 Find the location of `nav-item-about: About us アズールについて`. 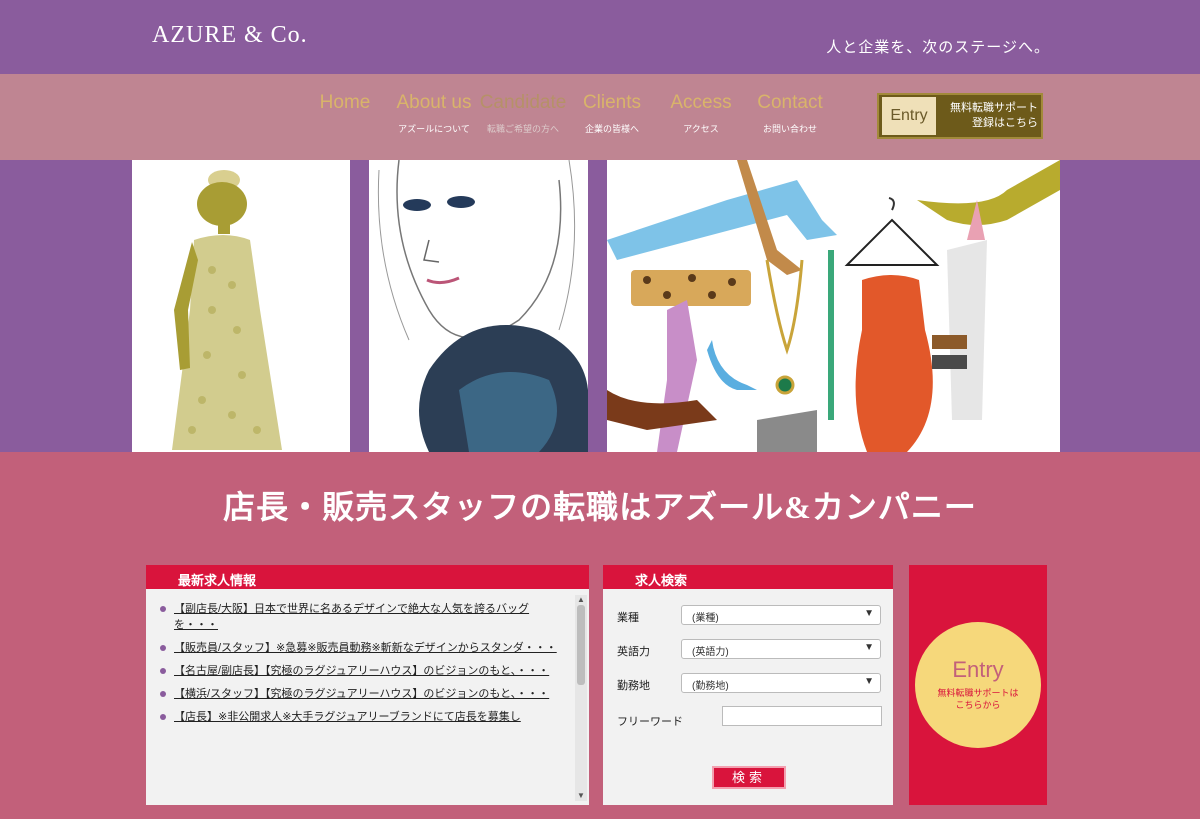

nav-item-about: About us アズールについて is located at coordinates (434, 113).